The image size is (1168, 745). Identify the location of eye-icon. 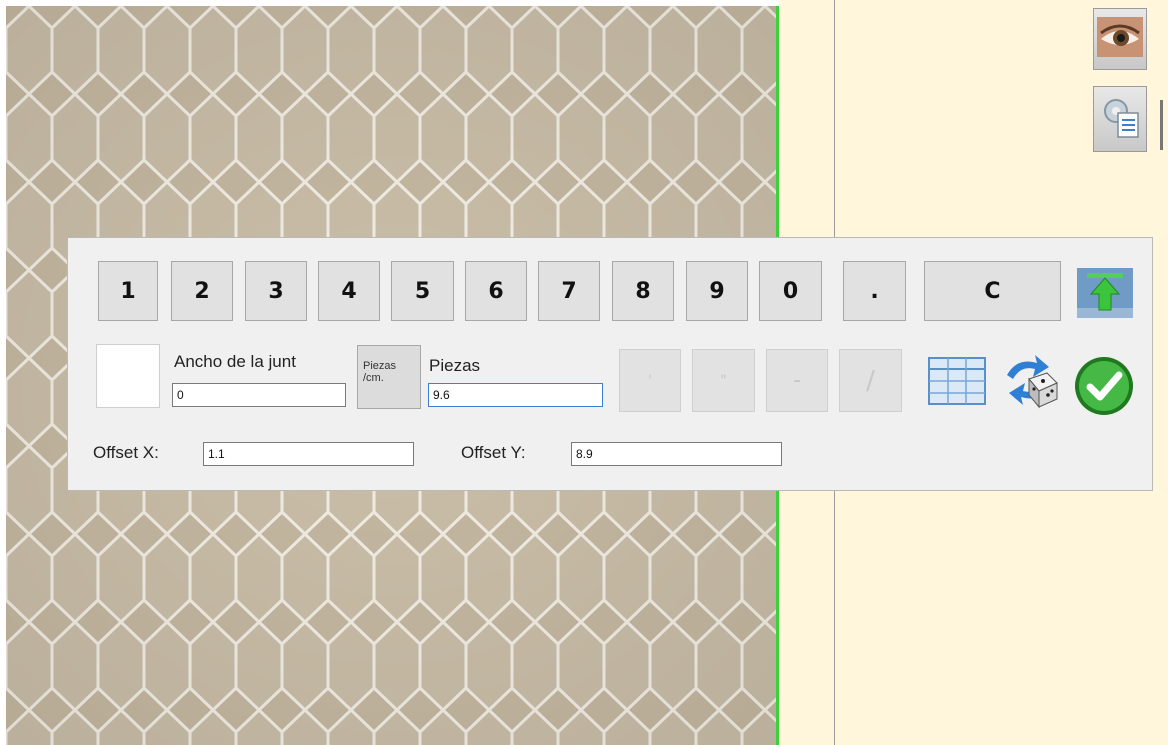
(1120, 39).